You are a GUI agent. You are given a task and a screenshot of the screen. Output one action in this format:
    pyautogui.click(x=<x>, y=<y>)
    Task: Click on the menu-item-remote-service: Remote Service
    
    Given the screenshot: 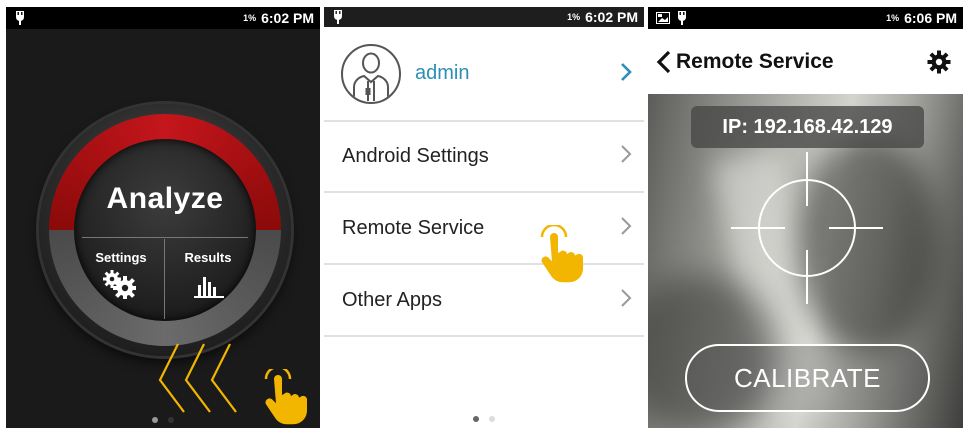 What is the action you would take?
    pyautogui.click(x=484, y=229)
    